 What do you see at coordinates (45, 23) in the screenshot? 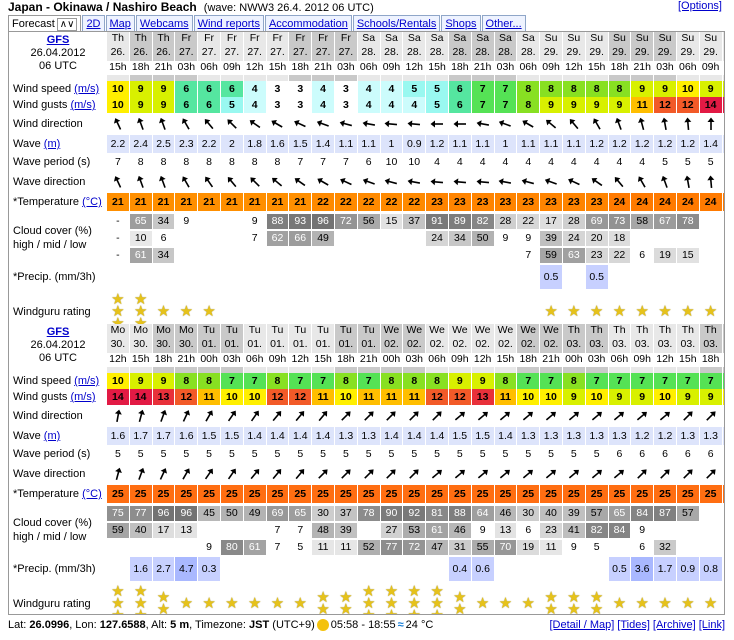
I see `tab-forecast: Forecast ∧∨` at bounding box center [45, 23].